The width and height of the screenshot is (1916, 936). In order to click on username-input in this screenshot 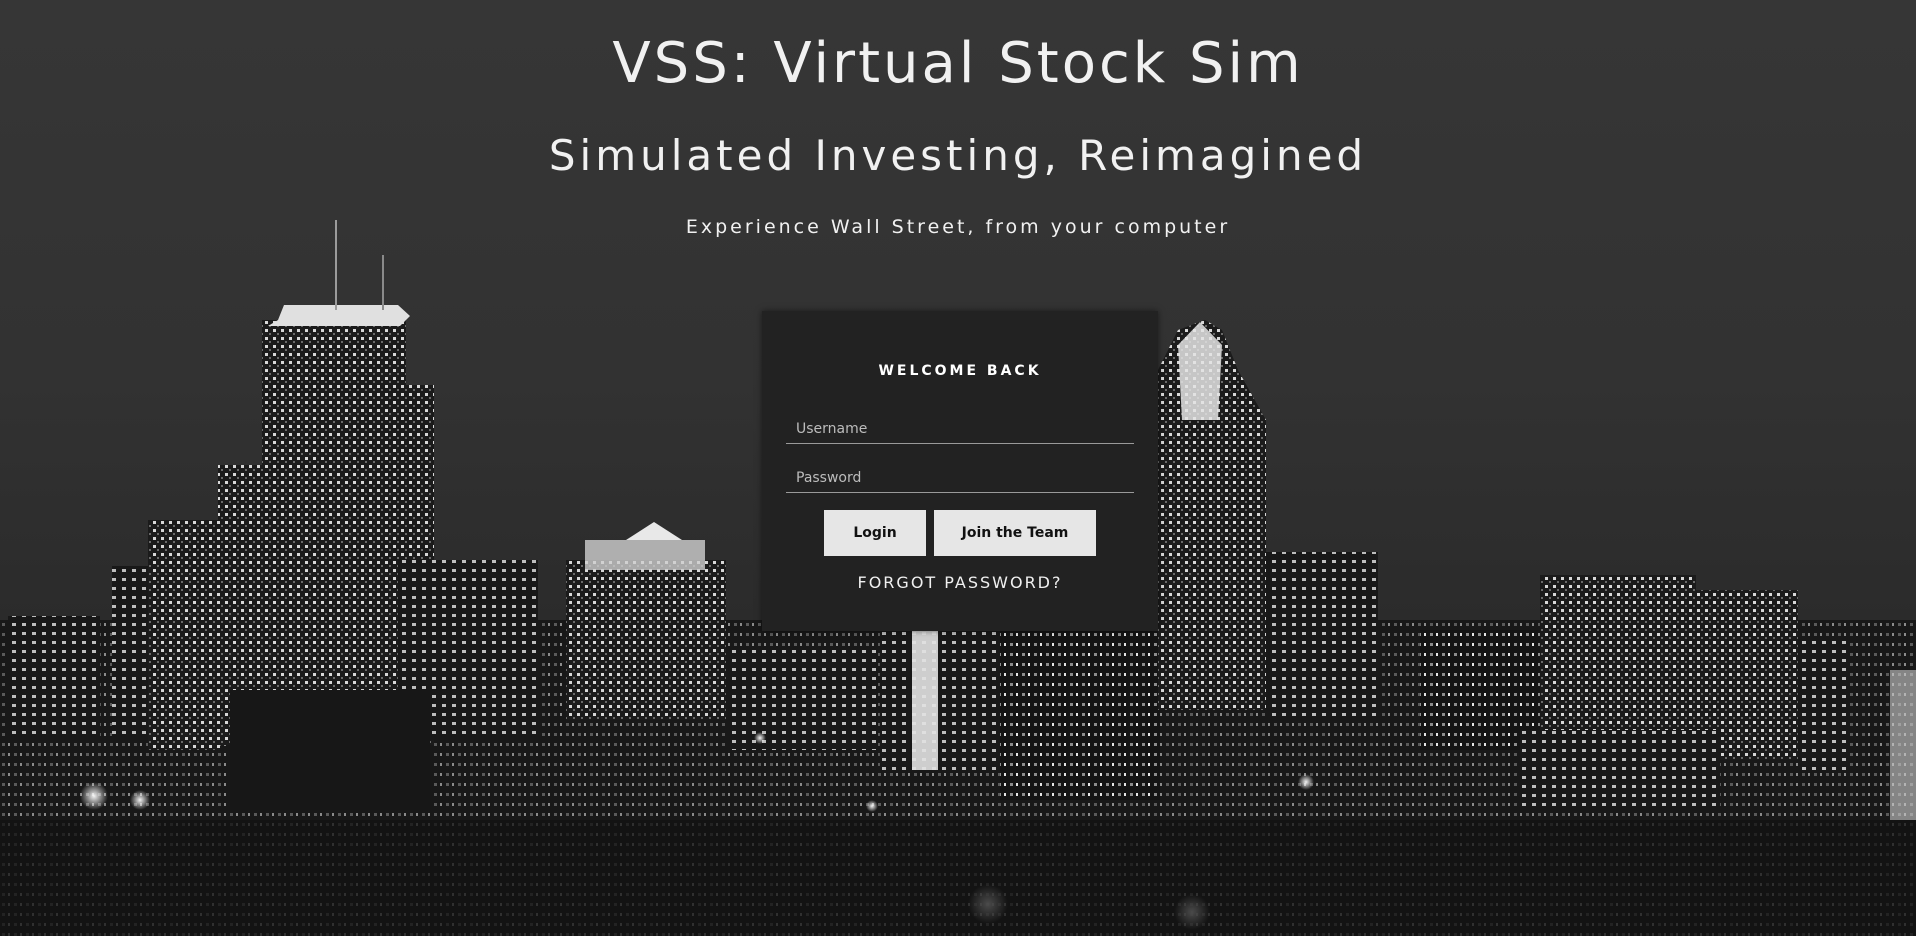, I will do `click(960, 429)`.